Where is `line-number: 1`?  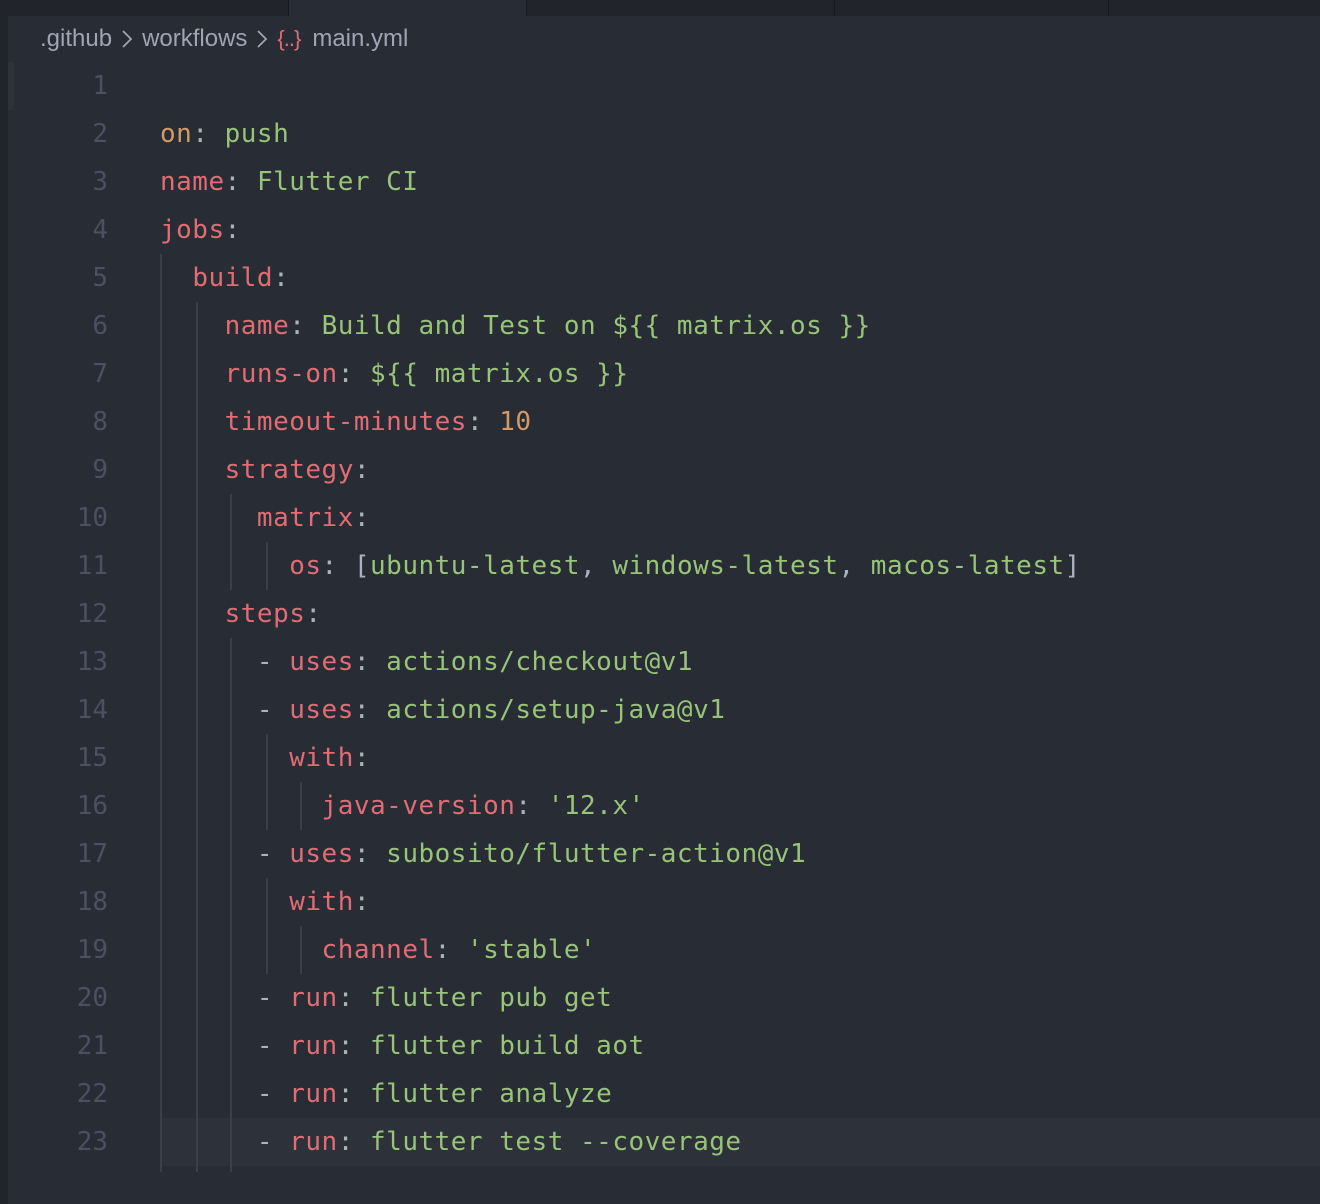
line-number: 1 is located at coordinates (100, 86).